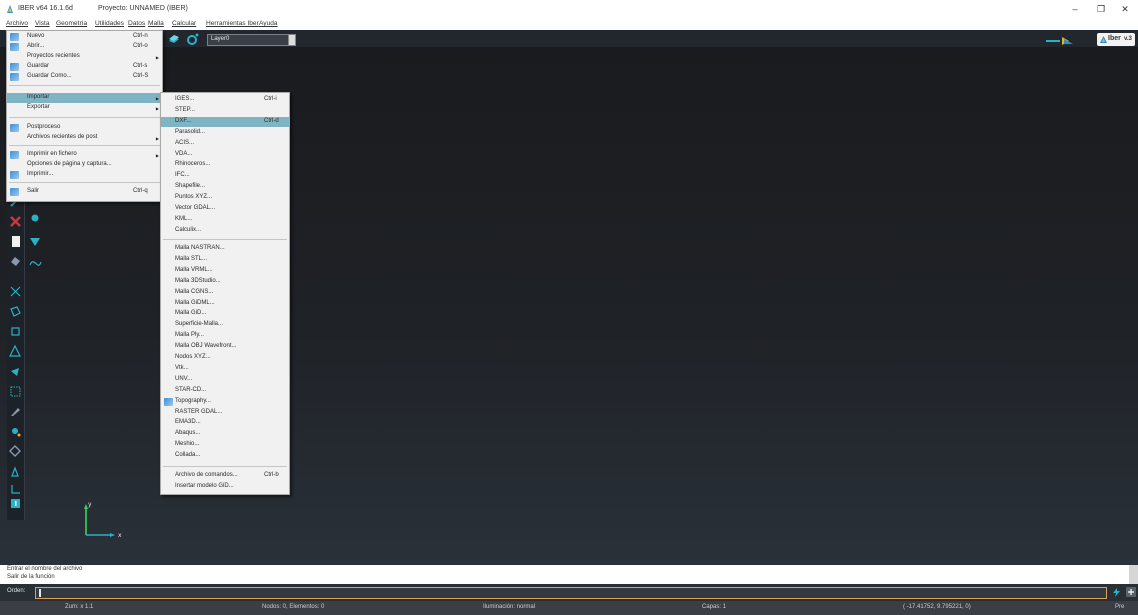 The width and height of the screenshot is (1138, 615). Describe the element at coordinates (15, 489) in the screenshot. I see `axes-tool-icon` at that location.